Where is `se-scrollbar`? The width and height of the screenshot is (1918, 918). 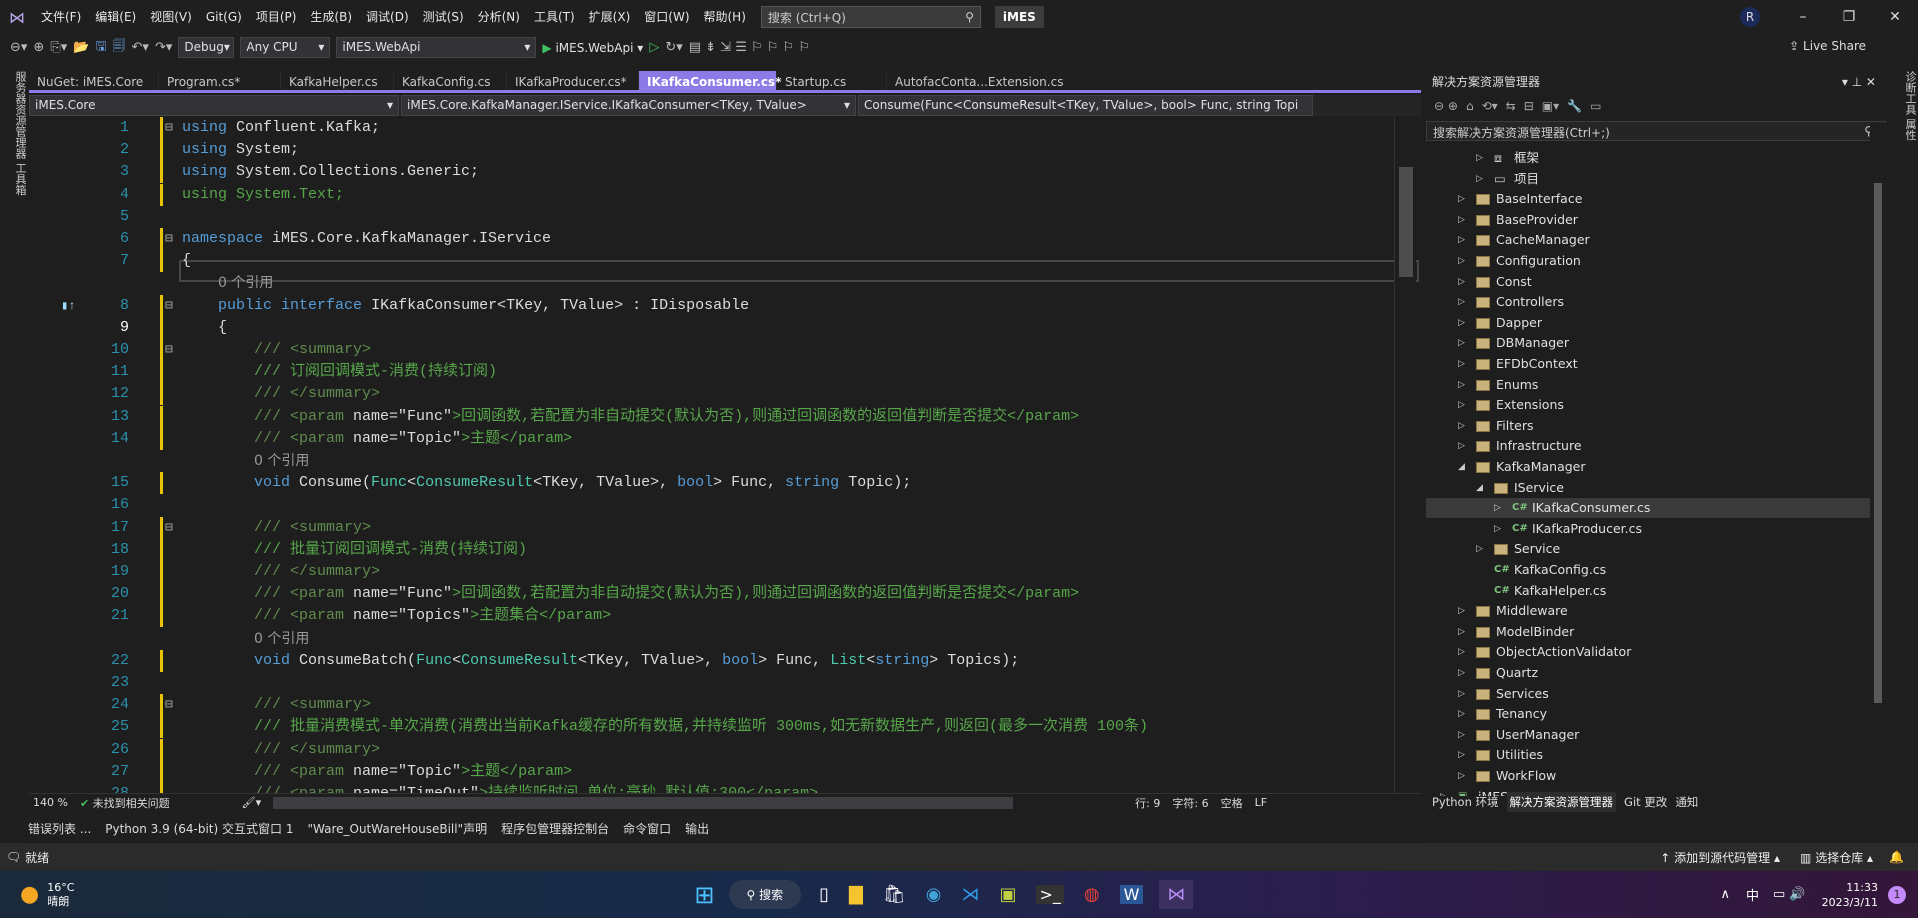 se-scrollbar is located at coordinates (1878, 445).